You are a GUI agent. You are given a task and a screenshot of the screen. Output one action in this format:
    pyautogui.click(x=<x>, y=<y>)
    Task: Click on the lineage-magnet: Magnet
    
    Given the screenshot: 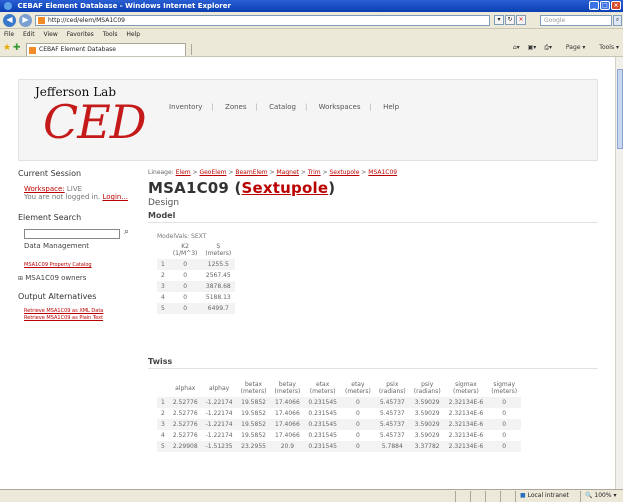 What is the action you would take?
    pyautogui.click(x=288, y=172)
    